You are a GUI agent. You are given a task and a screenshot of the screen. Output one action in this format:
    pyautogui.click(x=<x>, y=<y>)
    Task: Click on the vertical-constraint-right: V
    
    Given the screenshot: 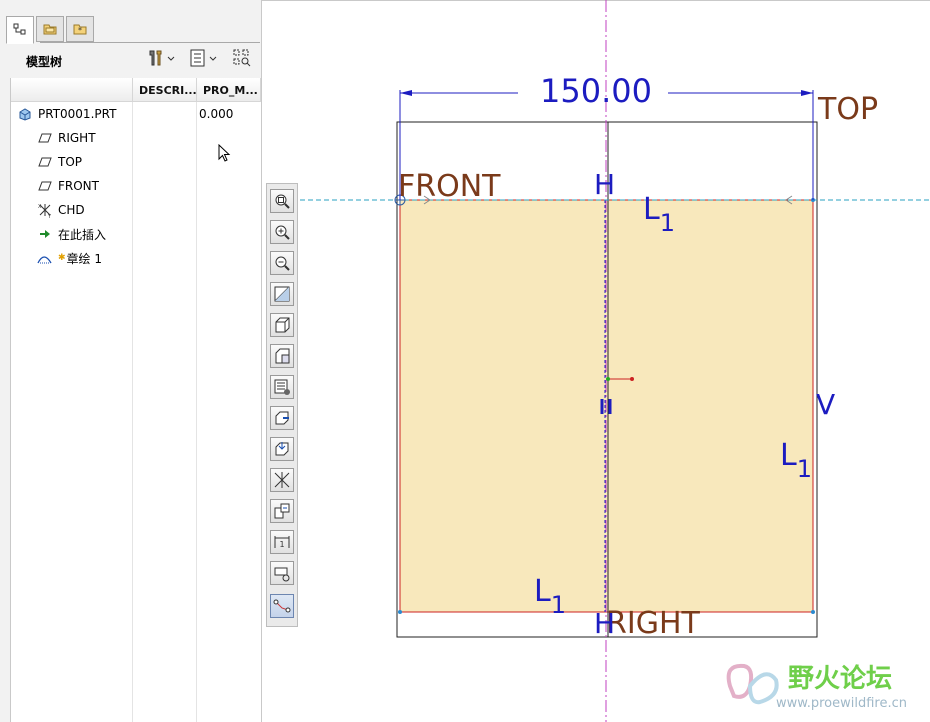 What is the action you would take?
    pyautogui.click(x=826, y=404)
    